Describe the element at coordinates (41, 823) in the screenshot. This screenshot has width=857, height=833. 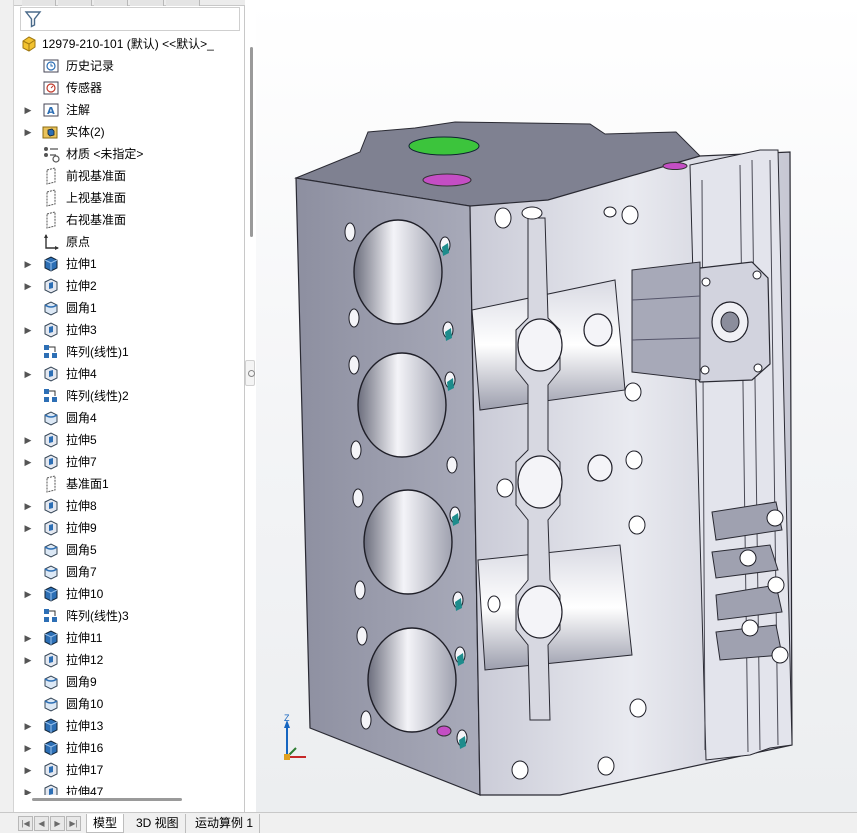
I see `prev-tab-button: ◀` at that location.